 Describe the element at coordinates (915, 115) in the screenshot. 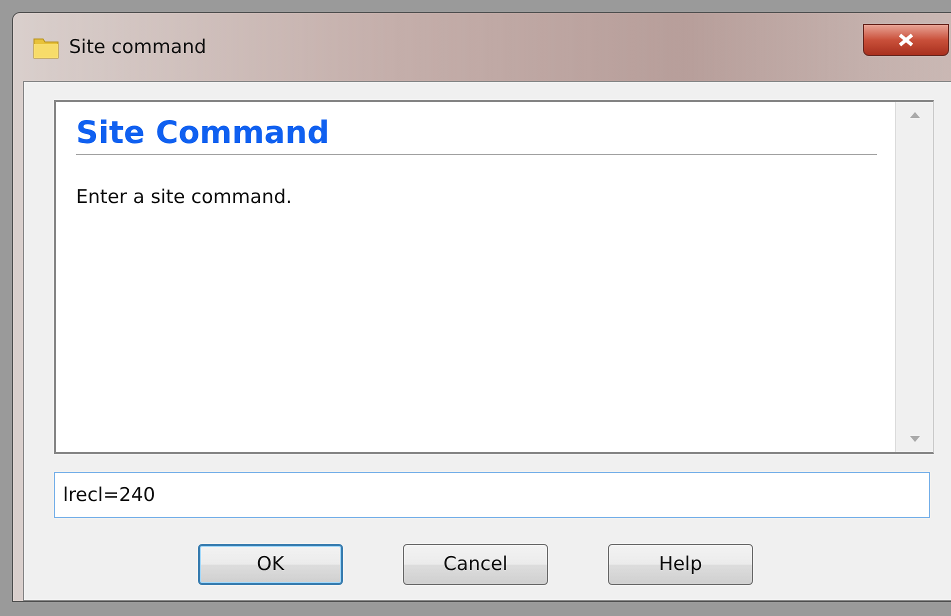

I see `scroll-up-icon` at that location.